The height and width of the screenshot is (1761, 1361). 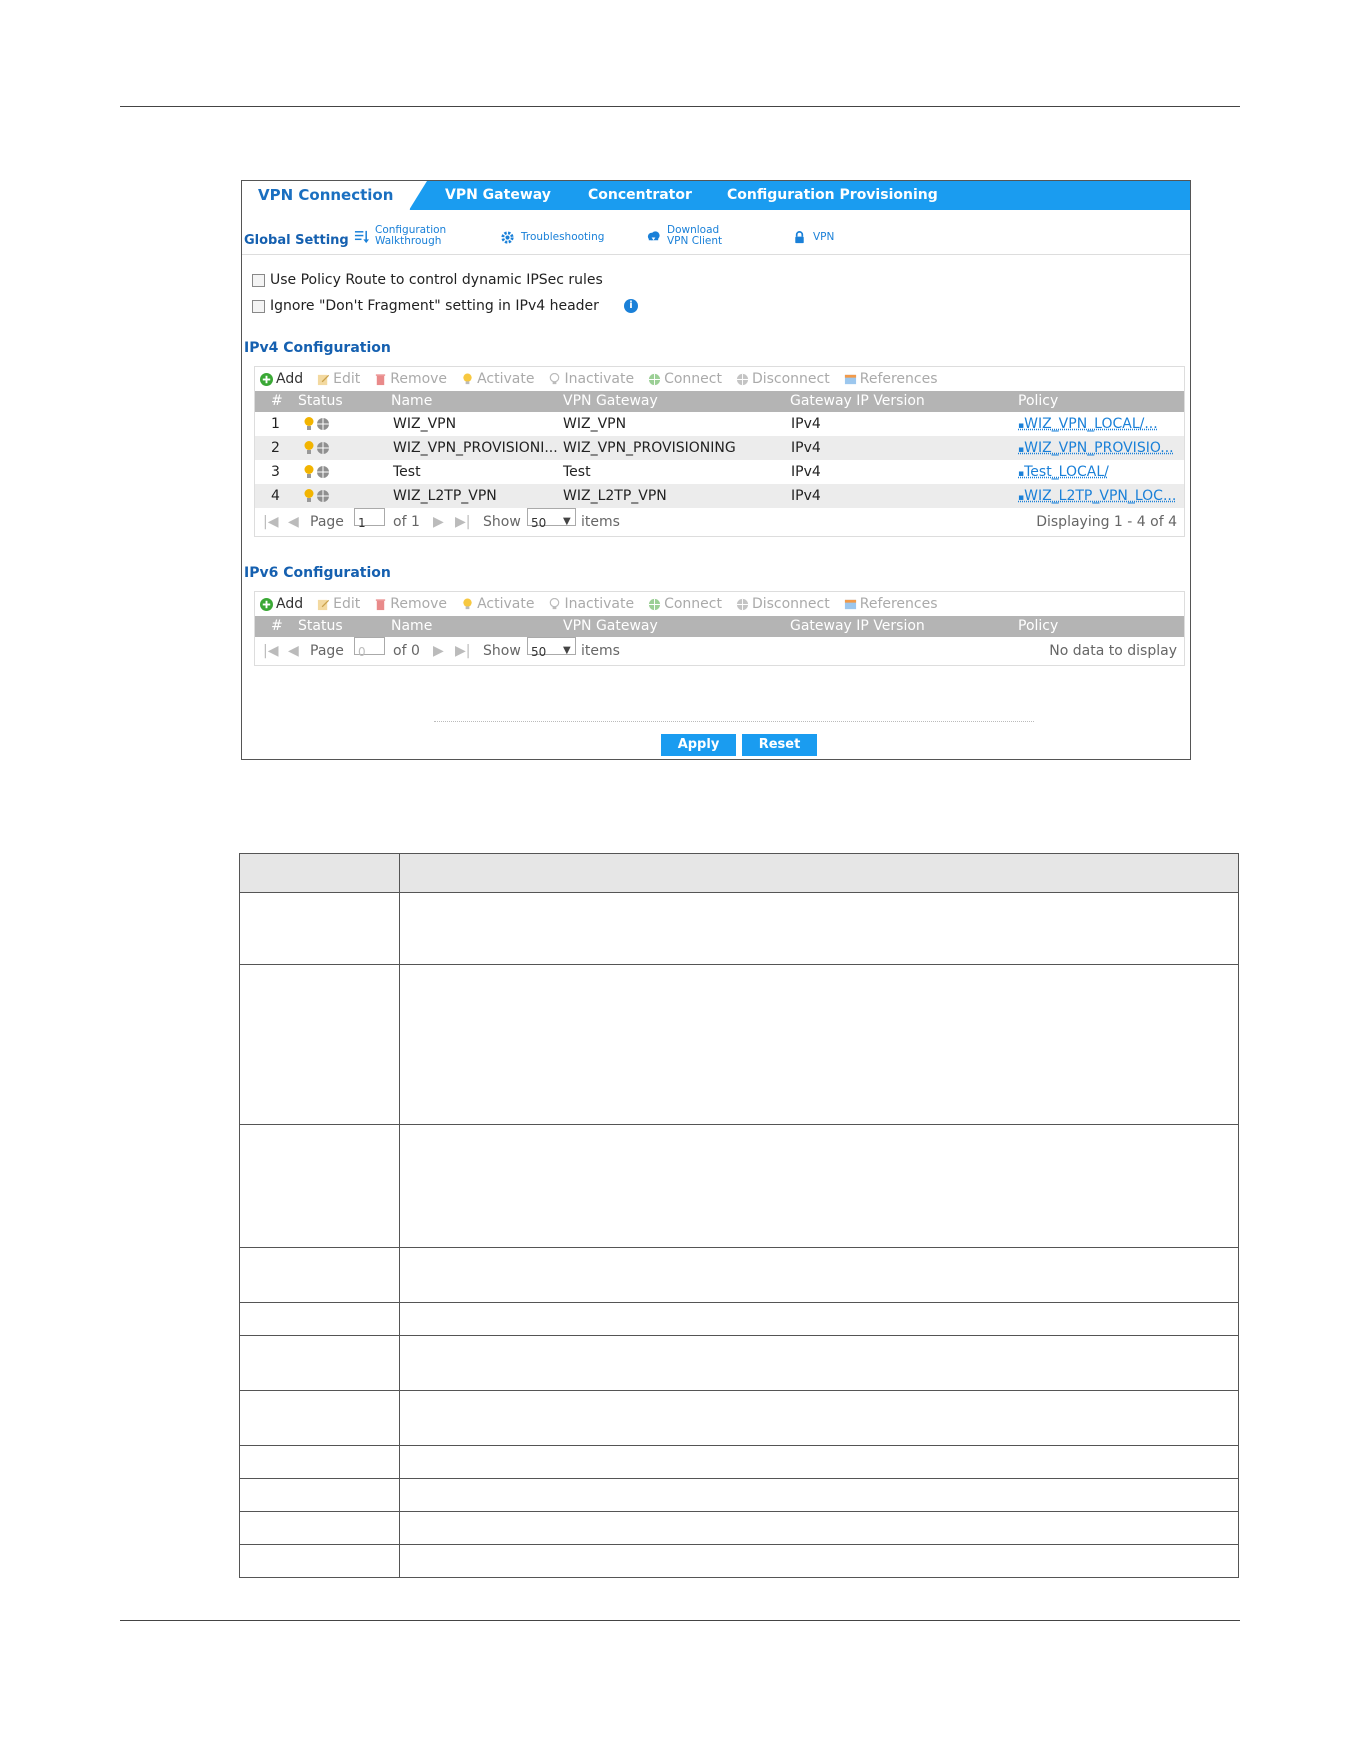 What do you see at coordinates (779, 745) in the screenshot?
I see `reset-button: Reset` at bounding box center [779, 745].